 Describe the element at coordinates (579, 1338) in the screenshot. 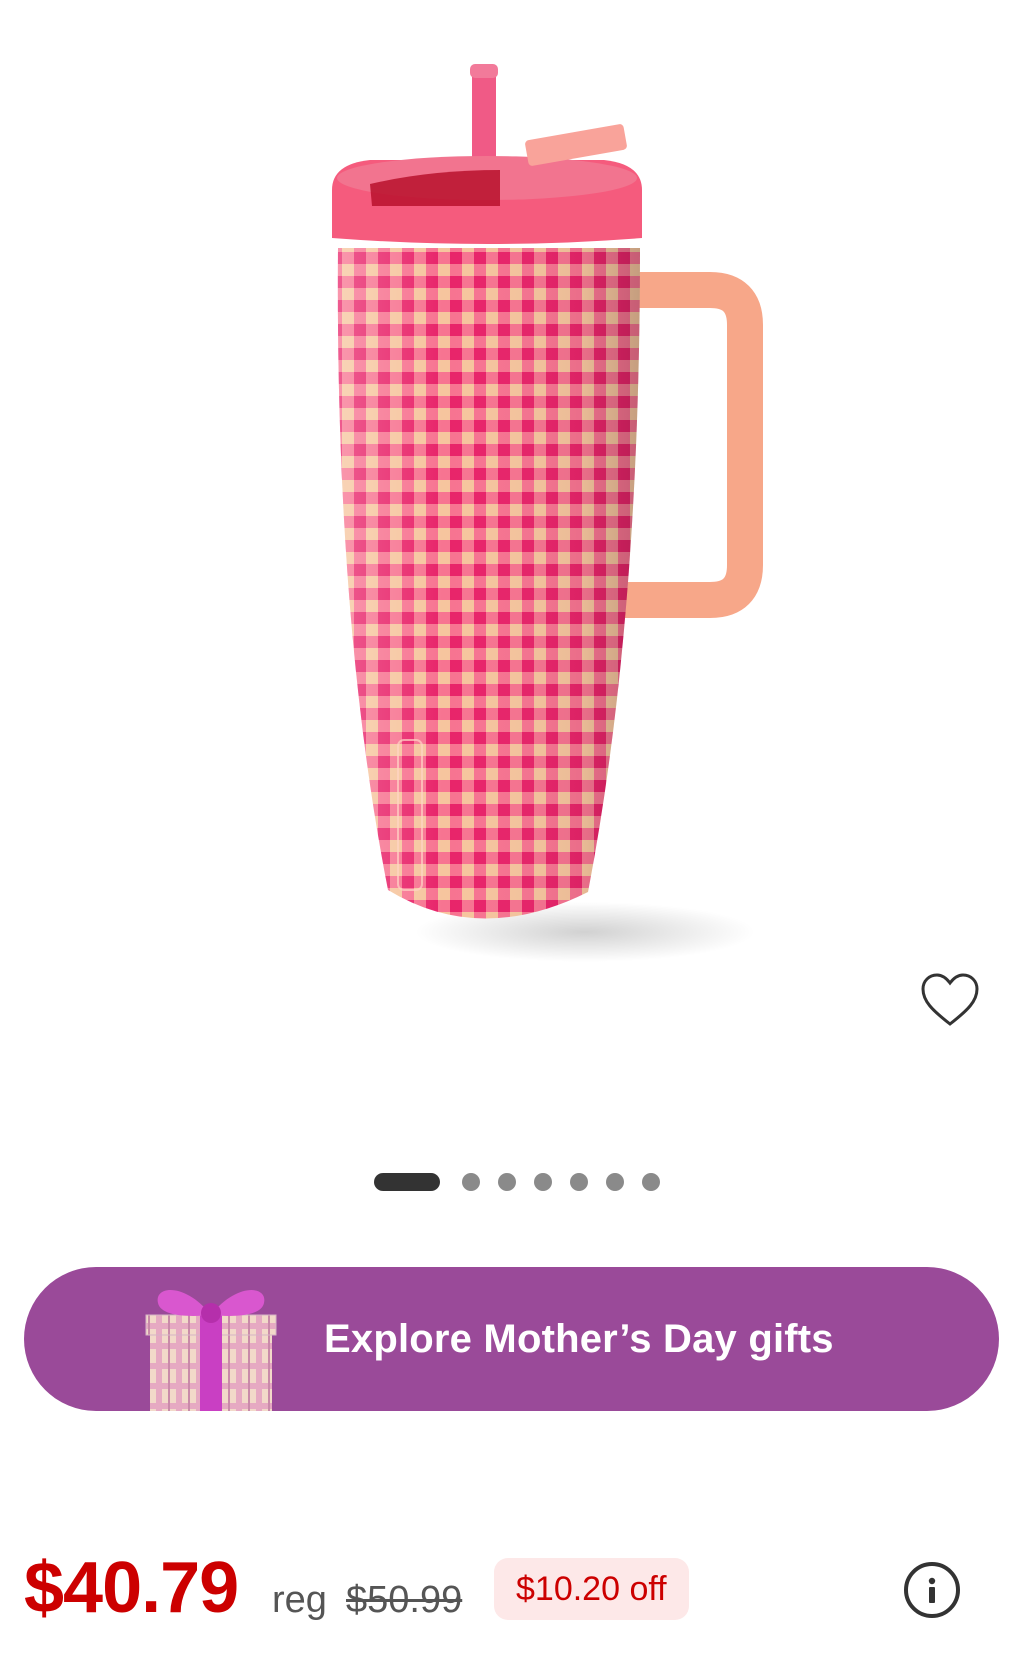

I see `promo-label: Explore Mother’s Day gifts` at that location.